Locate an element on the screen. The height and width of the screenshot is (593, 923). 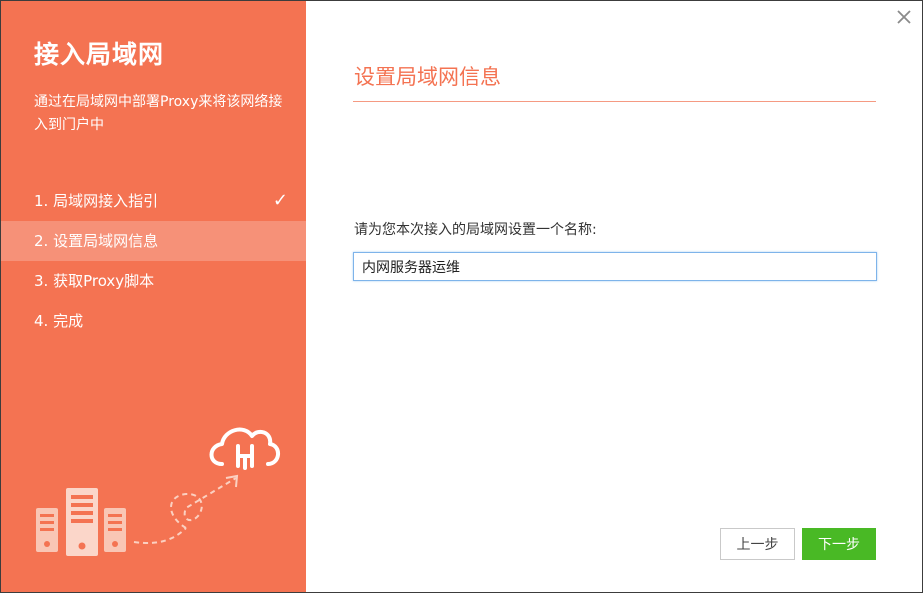
step-label: 2. 设置局域网信息 is located at coordinates (96, 241).